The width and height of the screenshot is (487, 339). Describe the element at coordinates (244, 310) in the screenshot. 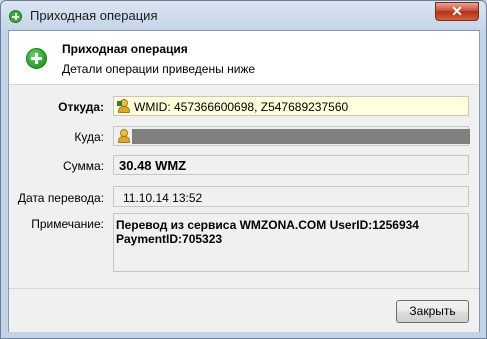

I see `dialog-footer: Закрыть` at that location.